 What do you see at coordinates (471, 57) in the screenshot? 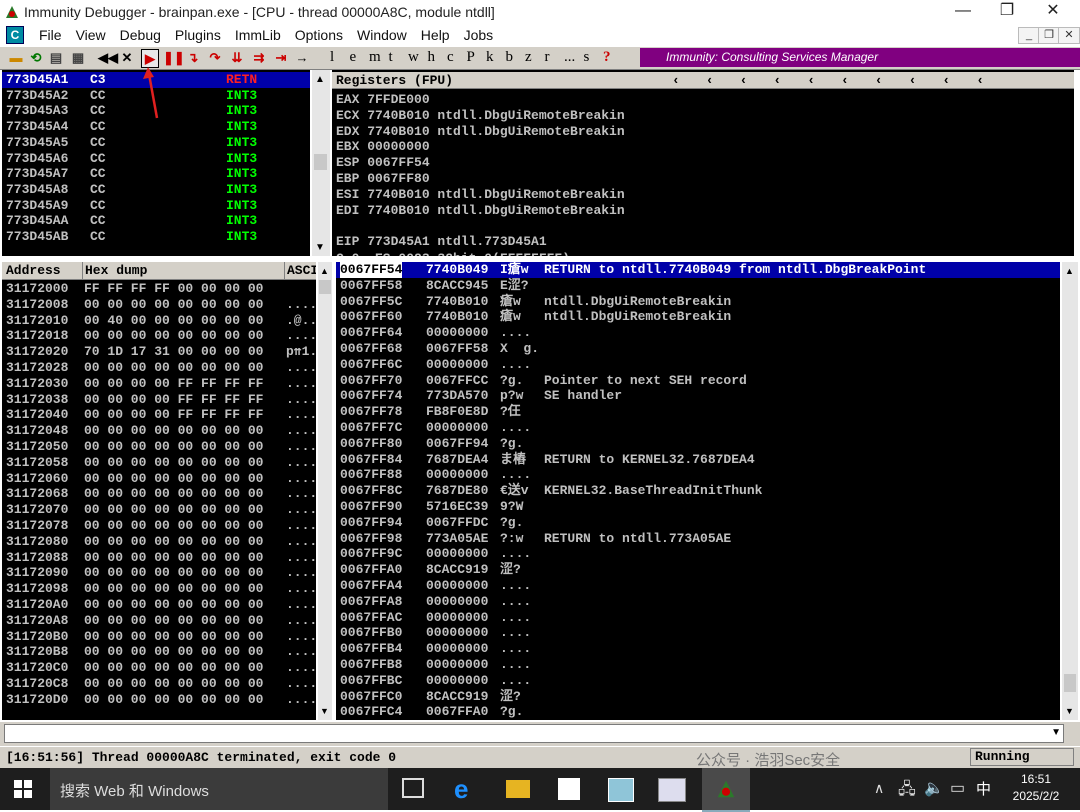
I see `toolbar-letter-7: P` at bounding box center [471, 57].